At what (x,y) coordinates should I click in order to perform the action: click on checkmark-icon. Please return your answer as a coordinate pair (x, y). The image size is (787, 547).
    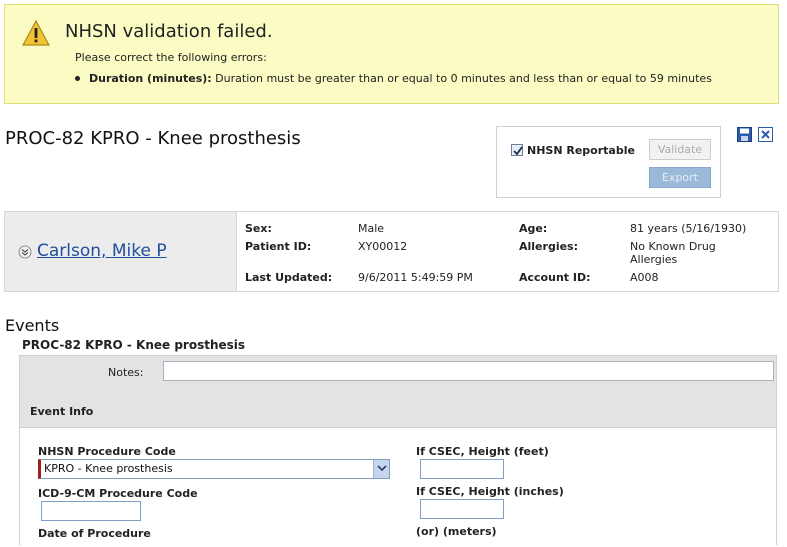
    Looking at the image, I should click on (518, 151).